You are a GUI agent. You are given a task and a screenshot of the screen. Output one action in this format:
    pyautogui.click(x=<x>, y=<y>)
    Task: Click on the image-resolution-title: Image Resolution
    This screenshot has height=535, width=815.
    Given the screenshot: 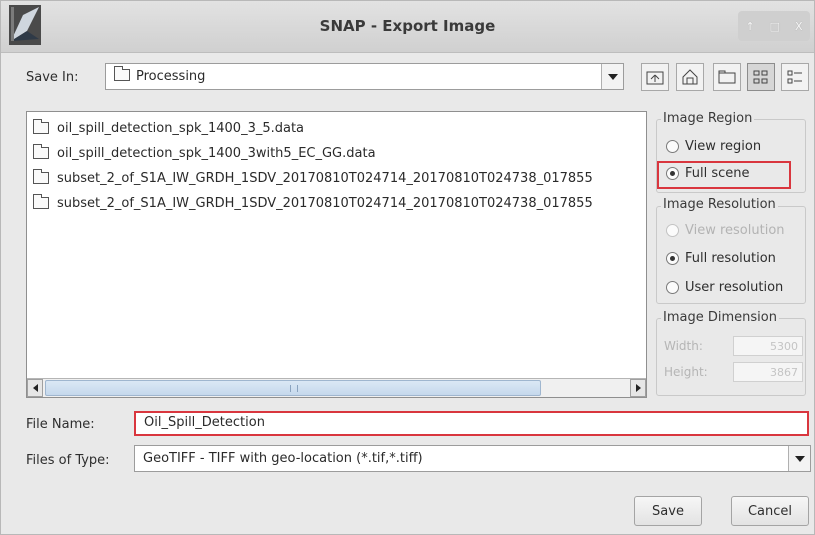 What is the action you would take?
    pyautogui.click(x=719, y=204)
    